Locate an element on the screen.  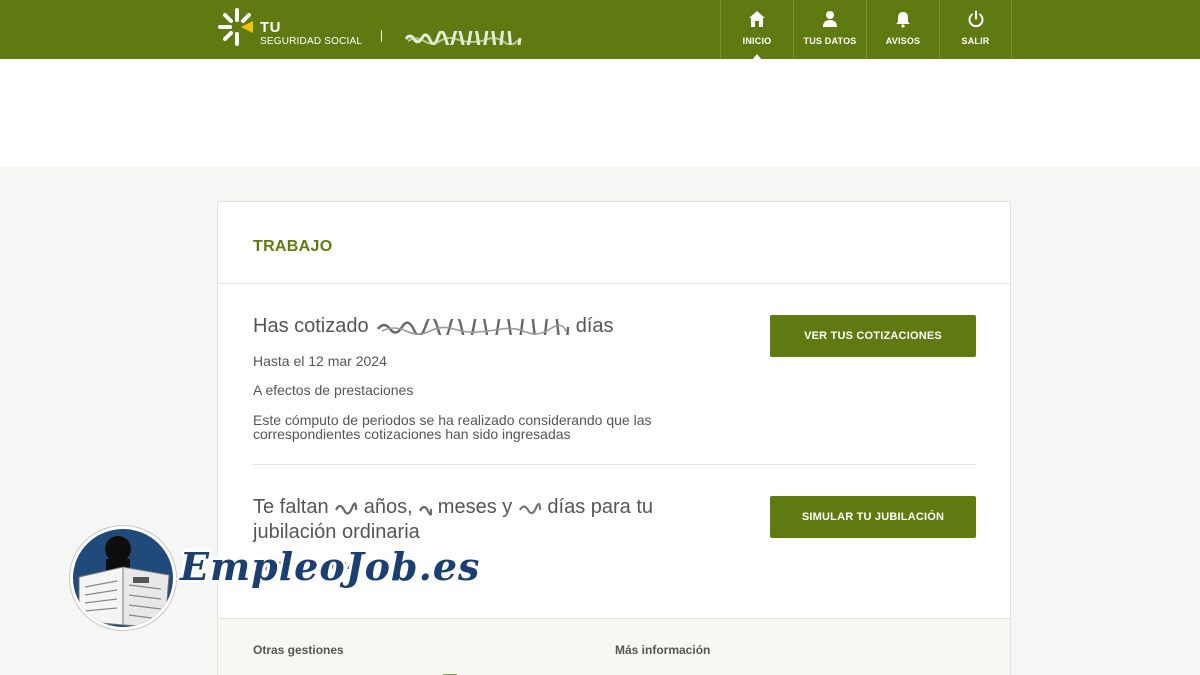
logo-tu-text: TU is located at coordinates (270, 27).